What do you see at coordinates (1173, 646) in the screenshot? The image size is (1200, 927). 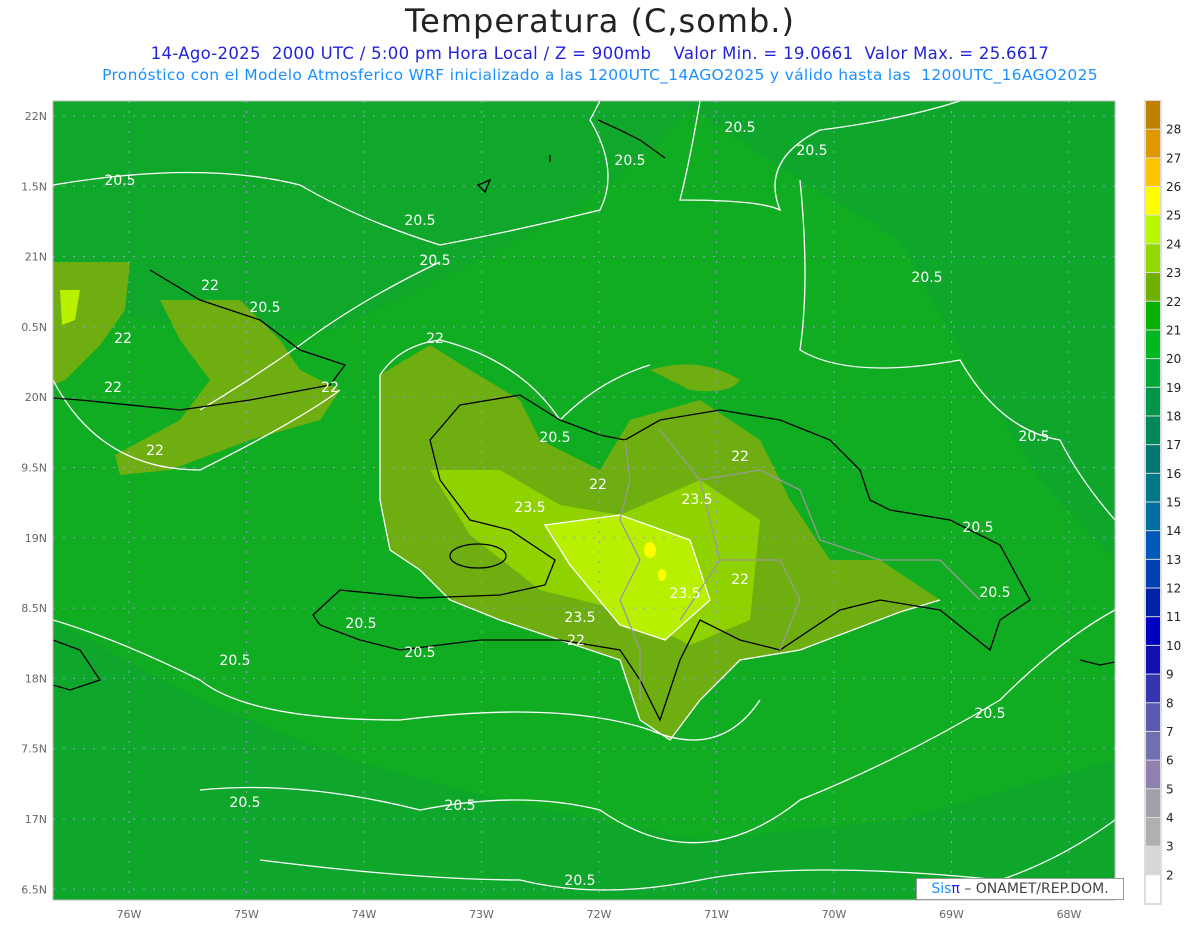 I see `colorbar-label: 10` at bounding box center [1173, 646].